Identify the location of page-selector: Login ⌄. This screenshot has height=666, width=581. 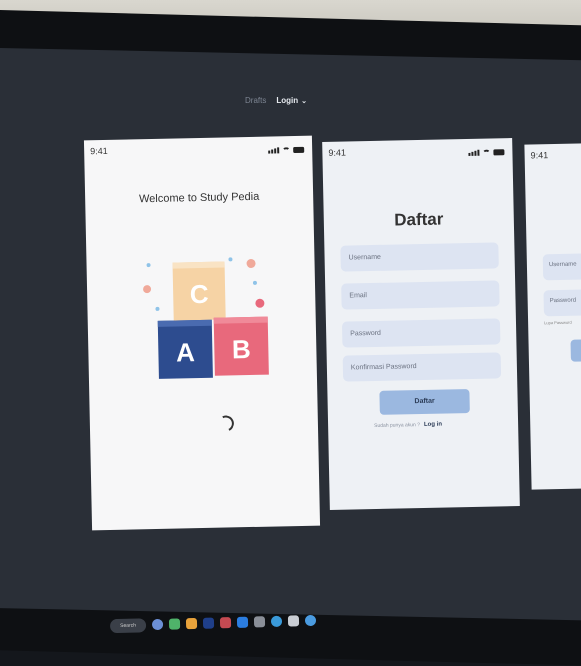
(291, 100).